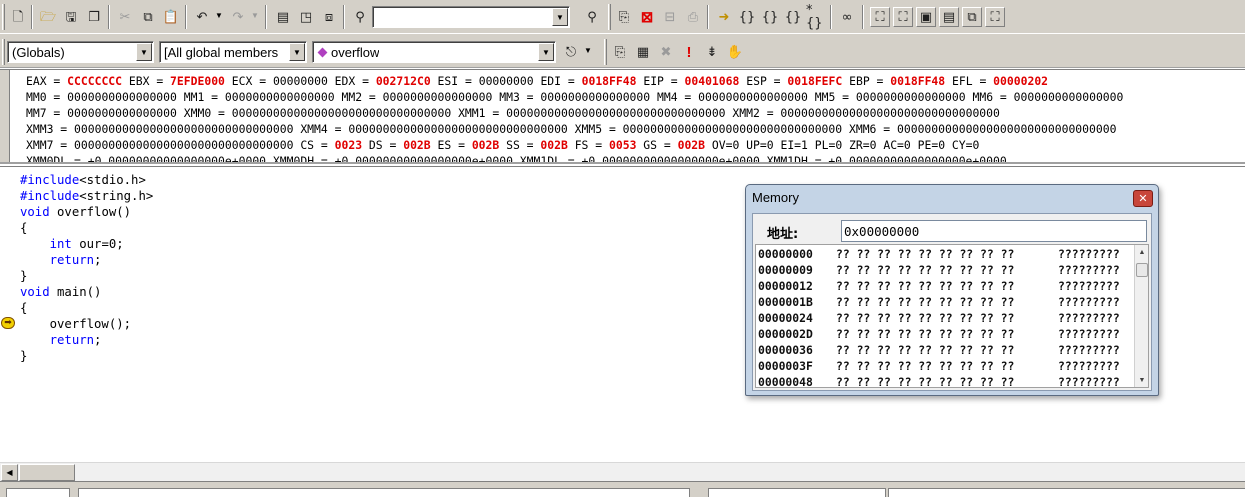 The width and height of the screenshot is (1245, 497). I want to click on new-file-icon: 🗋, so click(18, 17).